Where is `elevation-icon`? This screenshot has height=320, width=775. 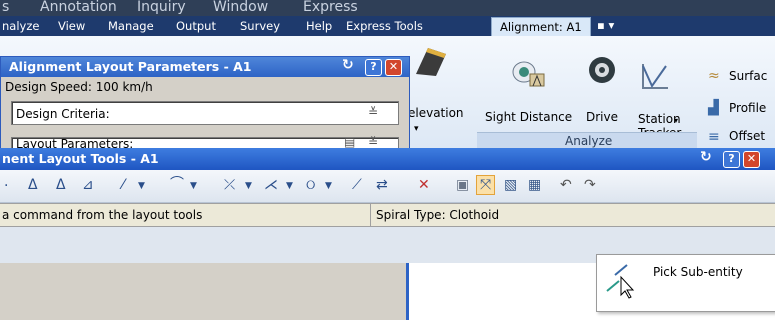 elevation-icon is located at coordinates (431, 61).